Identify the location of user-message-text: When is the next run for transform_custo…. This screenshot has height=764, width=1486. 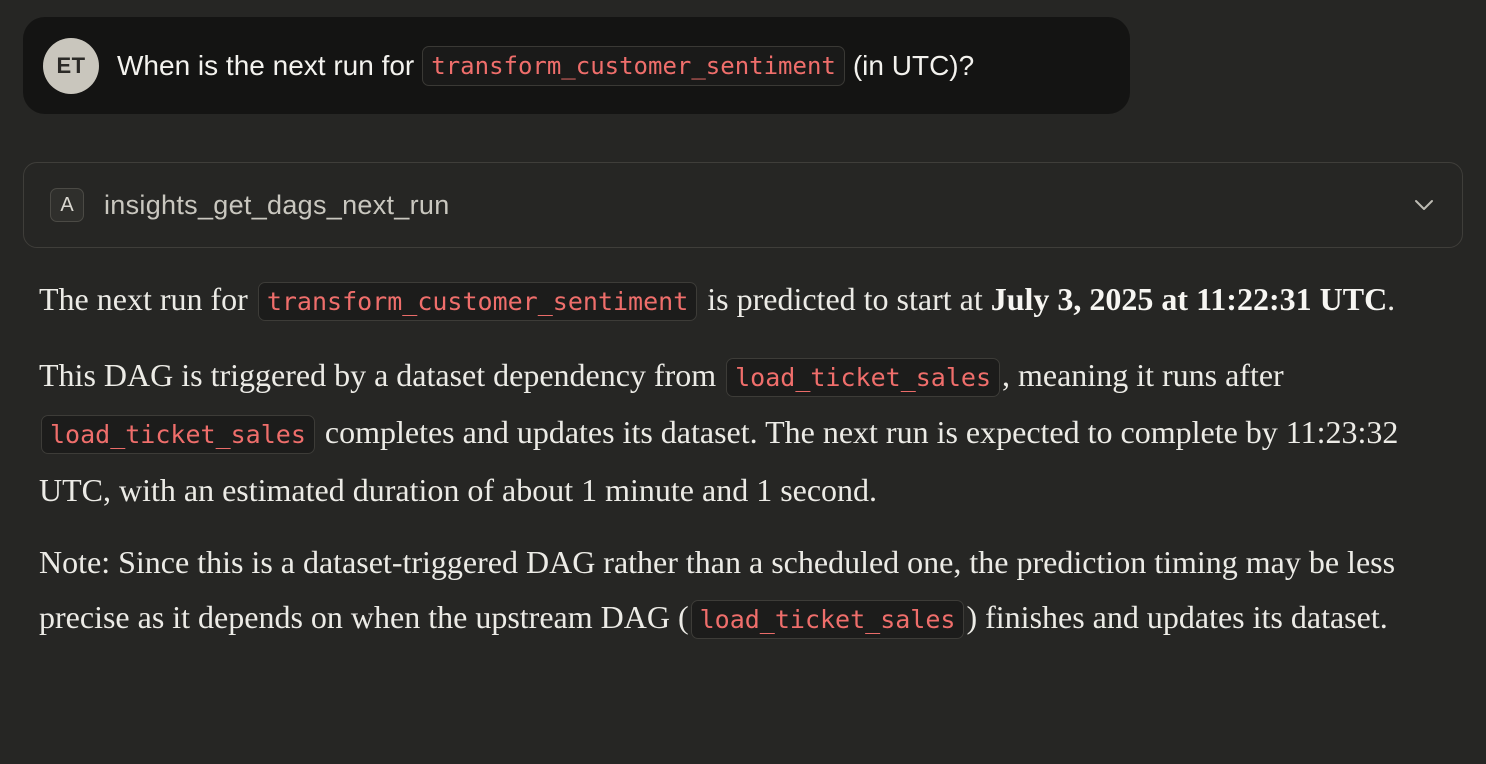
(546, 65).